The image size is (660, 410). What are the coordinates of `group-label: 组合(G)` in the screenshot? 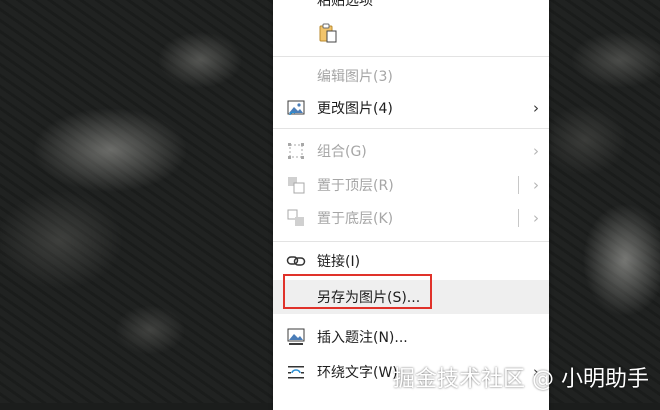 It's located at (342, 152).